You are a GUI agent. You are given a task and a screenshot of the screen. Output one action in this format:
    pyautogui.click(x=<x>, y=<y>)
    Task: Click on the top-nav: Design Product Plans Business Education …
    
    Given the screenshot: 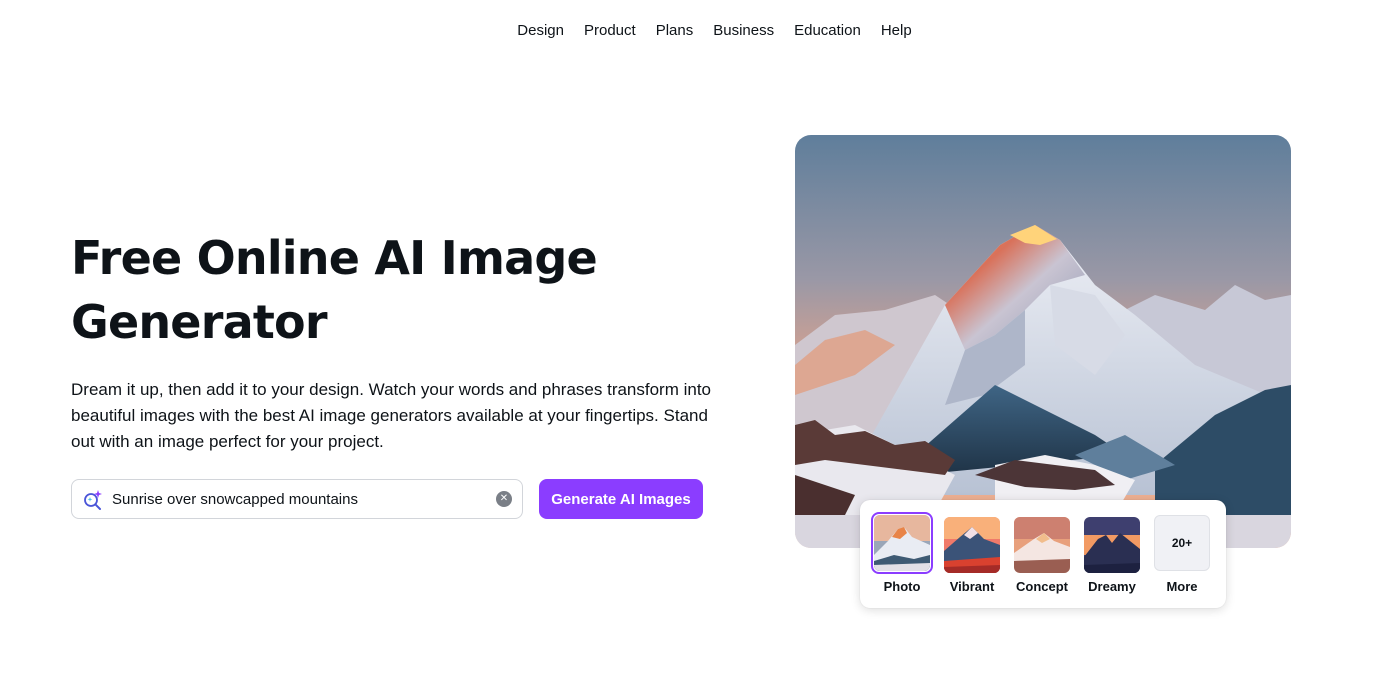 What is the action you would take?
    pyautogui.click(x=696, y=31)
    